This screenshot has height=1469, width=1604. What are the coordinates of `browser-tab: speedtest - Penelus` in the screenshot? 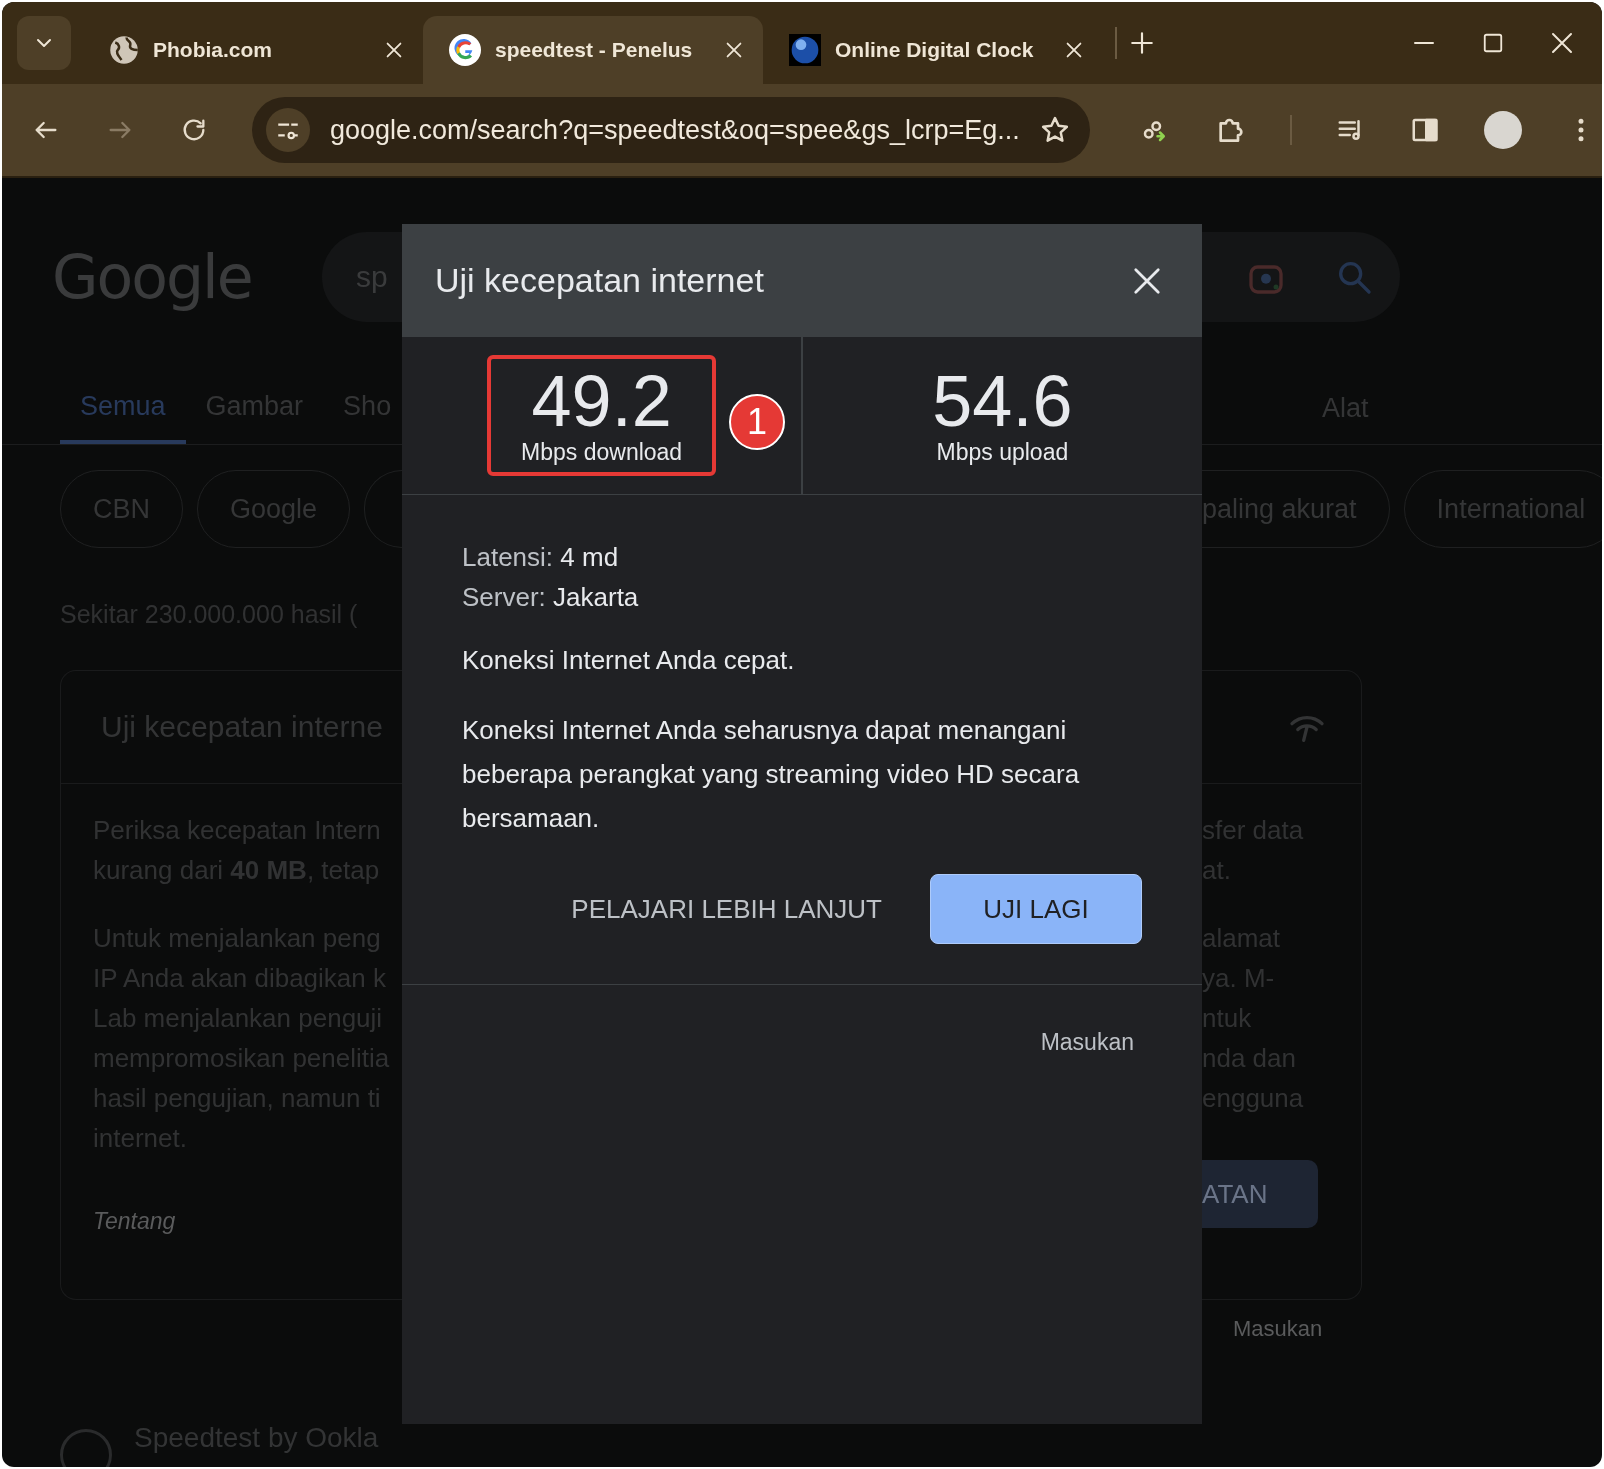 It's located at (593, 50).